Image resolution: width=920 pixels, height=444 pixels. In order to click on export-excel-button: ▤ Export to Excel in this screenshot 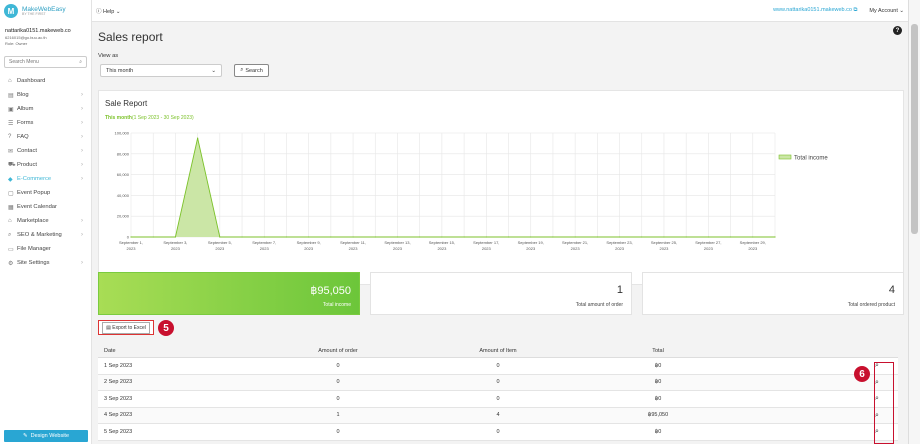, I will do `click(126, 327)`.